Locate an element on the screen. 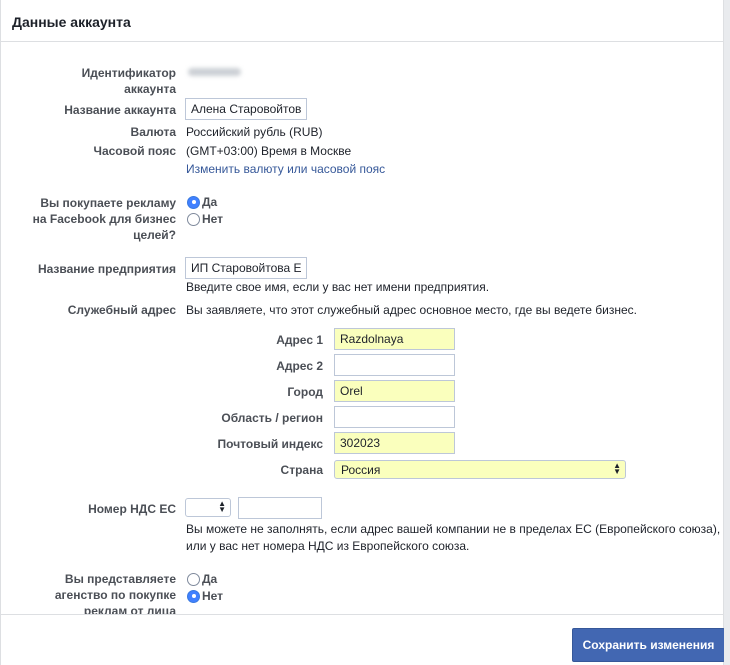  business-address-label: Служебный адрес is located at coordinates (121, 310).